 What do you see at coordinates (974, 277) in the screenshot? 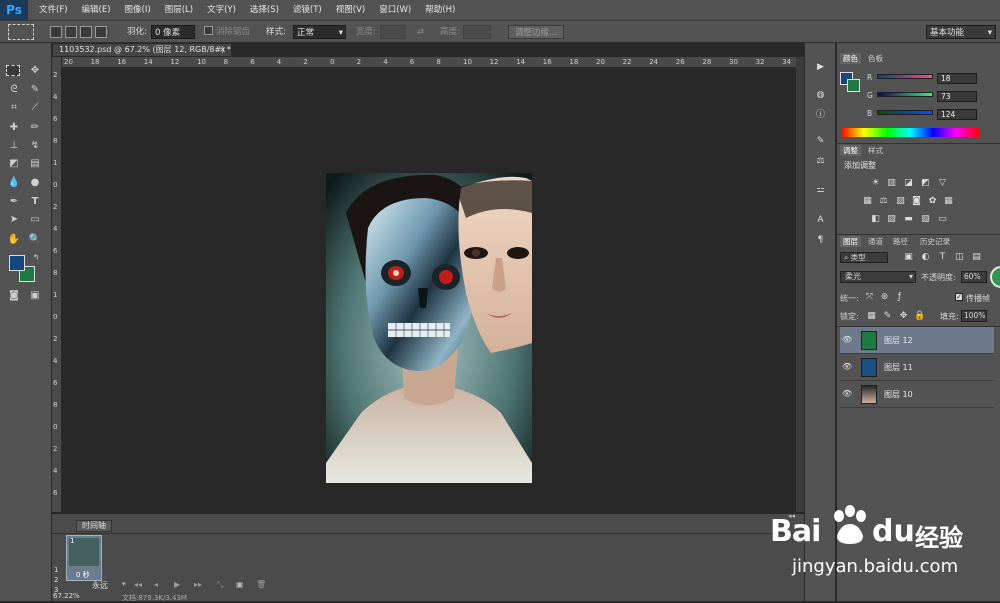
I see `opacity-input: 60%` at bounding box center [974, 277].